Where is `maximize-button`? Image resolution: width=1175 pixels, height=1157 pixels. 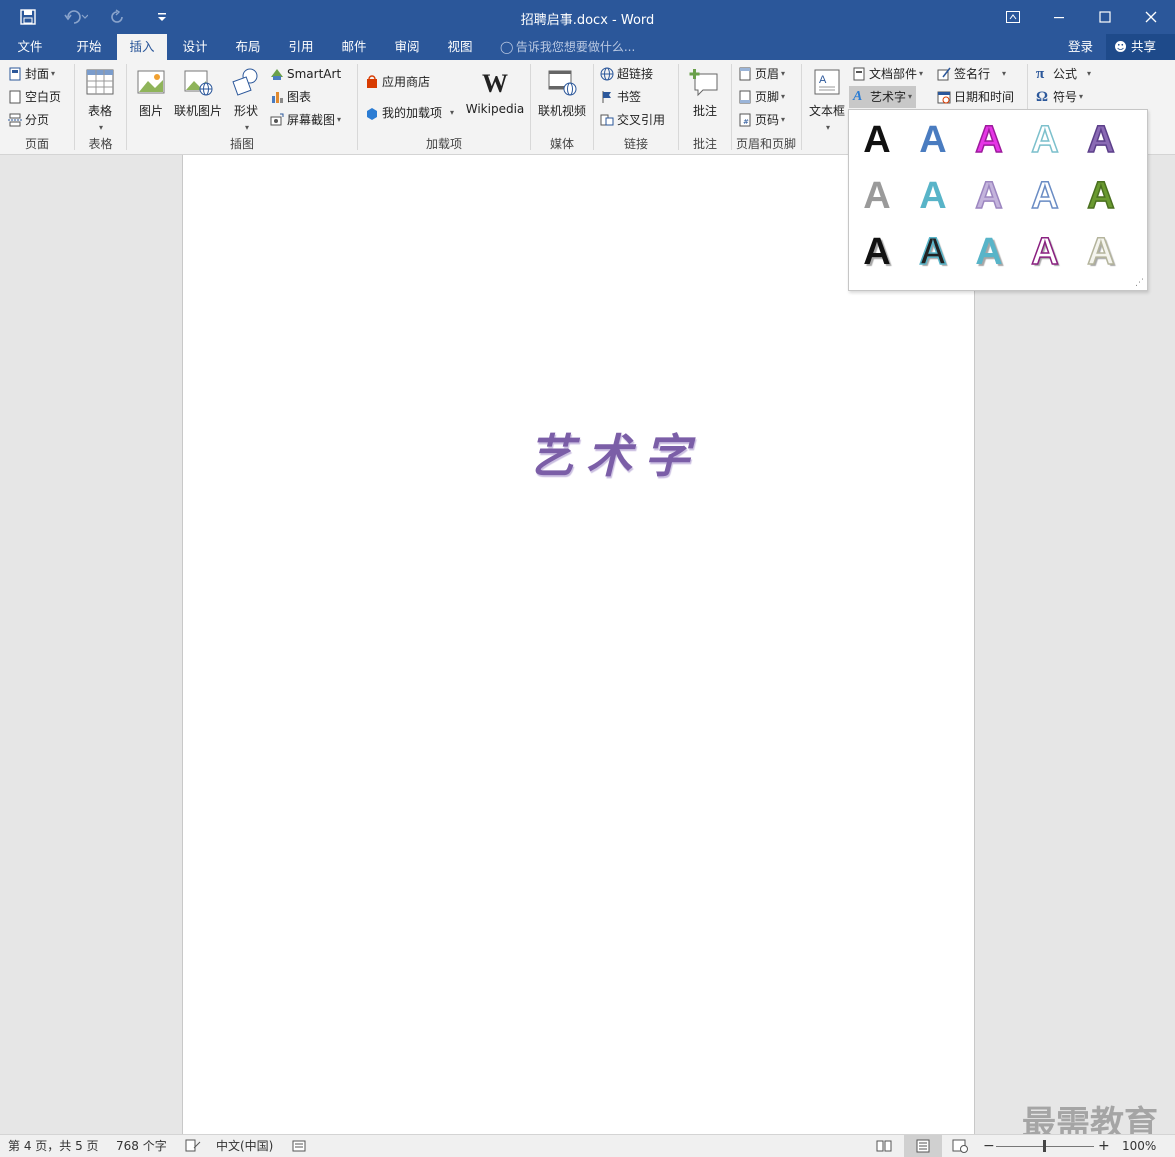 maximize-button is located at coordinates (1105, 17).